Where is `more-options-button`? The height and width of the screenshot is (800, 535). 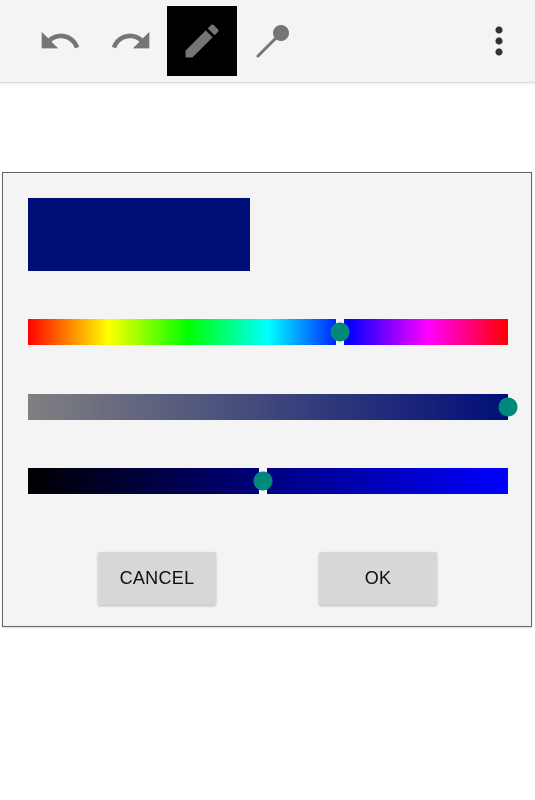 more-options-button is located at coordinates (499, 41).